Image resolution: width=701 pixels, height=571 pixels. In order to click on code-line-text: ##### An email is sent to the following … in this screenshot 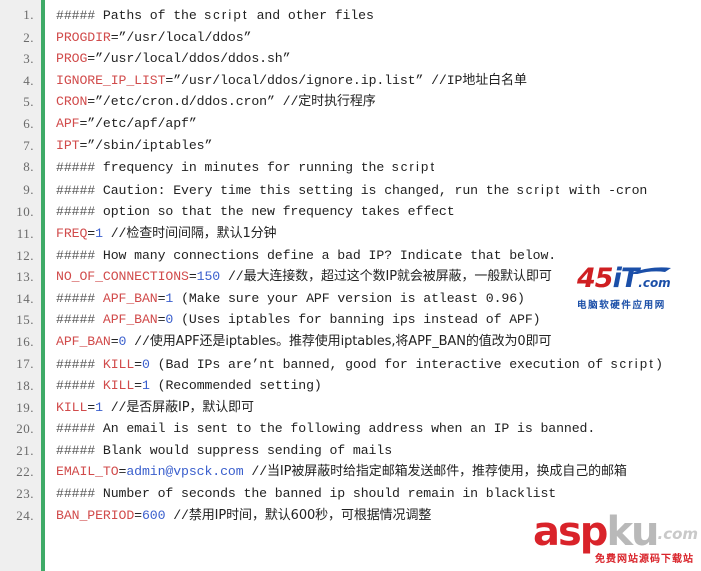, I will do `click(371, 429)`.